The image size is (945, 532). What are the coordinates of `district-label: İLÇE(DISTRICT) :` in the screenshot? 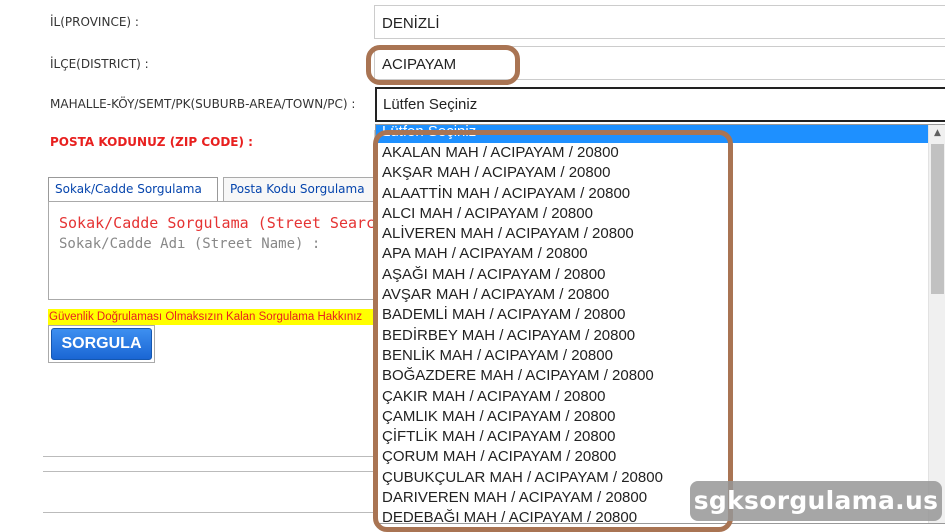 It's located at (99, 64).